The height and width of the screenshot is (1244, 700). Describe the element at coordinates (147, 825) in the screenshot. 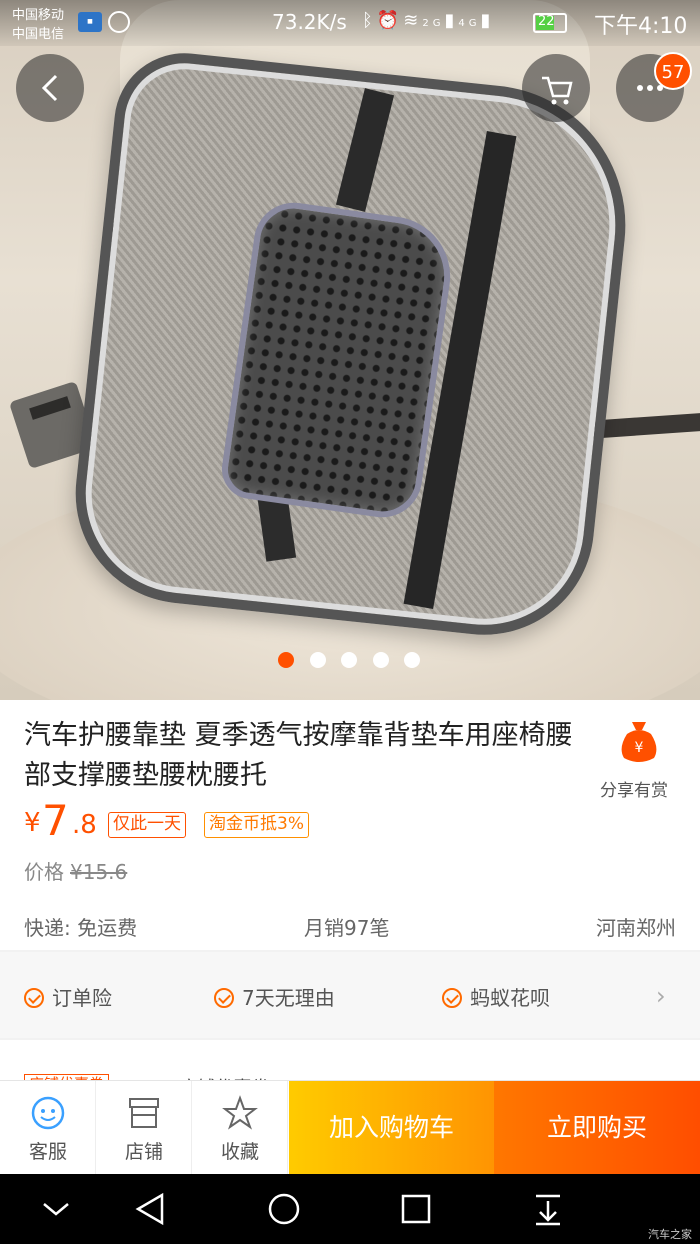

I see `limited-time-tag: 仅此一天` at that location.